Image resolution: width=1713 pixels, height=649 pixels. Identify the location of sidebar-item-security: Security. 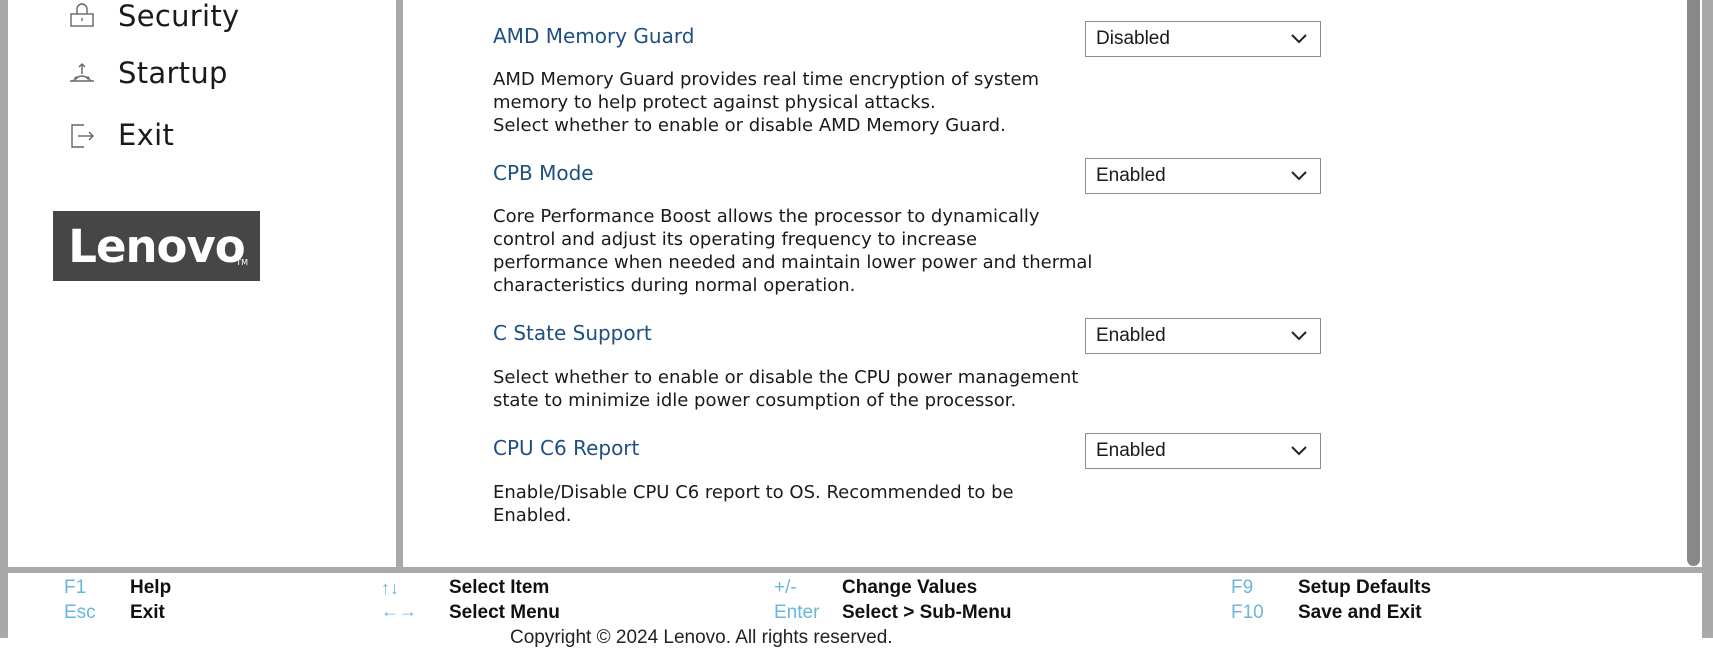
(153, 19).